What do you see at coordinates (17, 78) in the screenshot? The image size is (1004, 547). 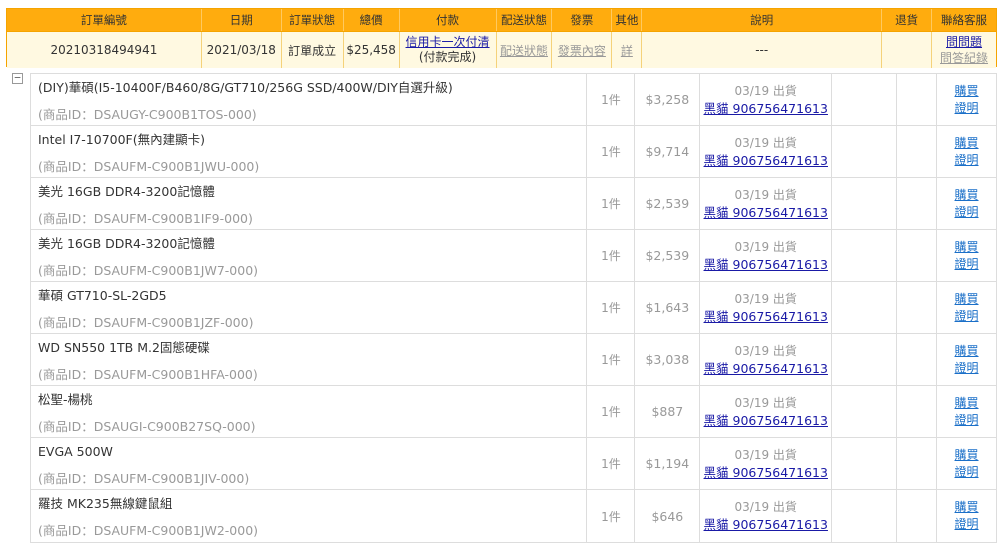 I see `collapse-toggle-icon: −` at bounding box center [17, 78].